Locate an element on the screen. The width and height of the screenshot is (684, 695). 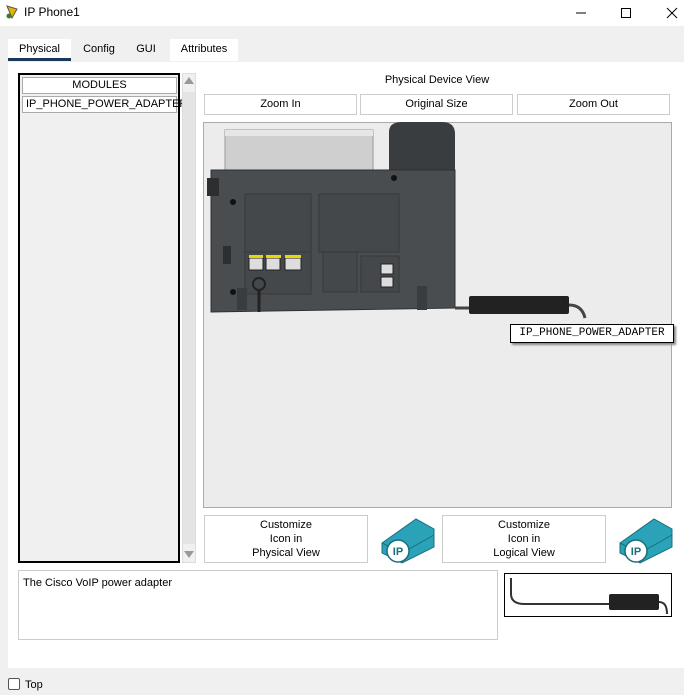
zoom-in-button: Zoom In is located at coordinates (280, 104).